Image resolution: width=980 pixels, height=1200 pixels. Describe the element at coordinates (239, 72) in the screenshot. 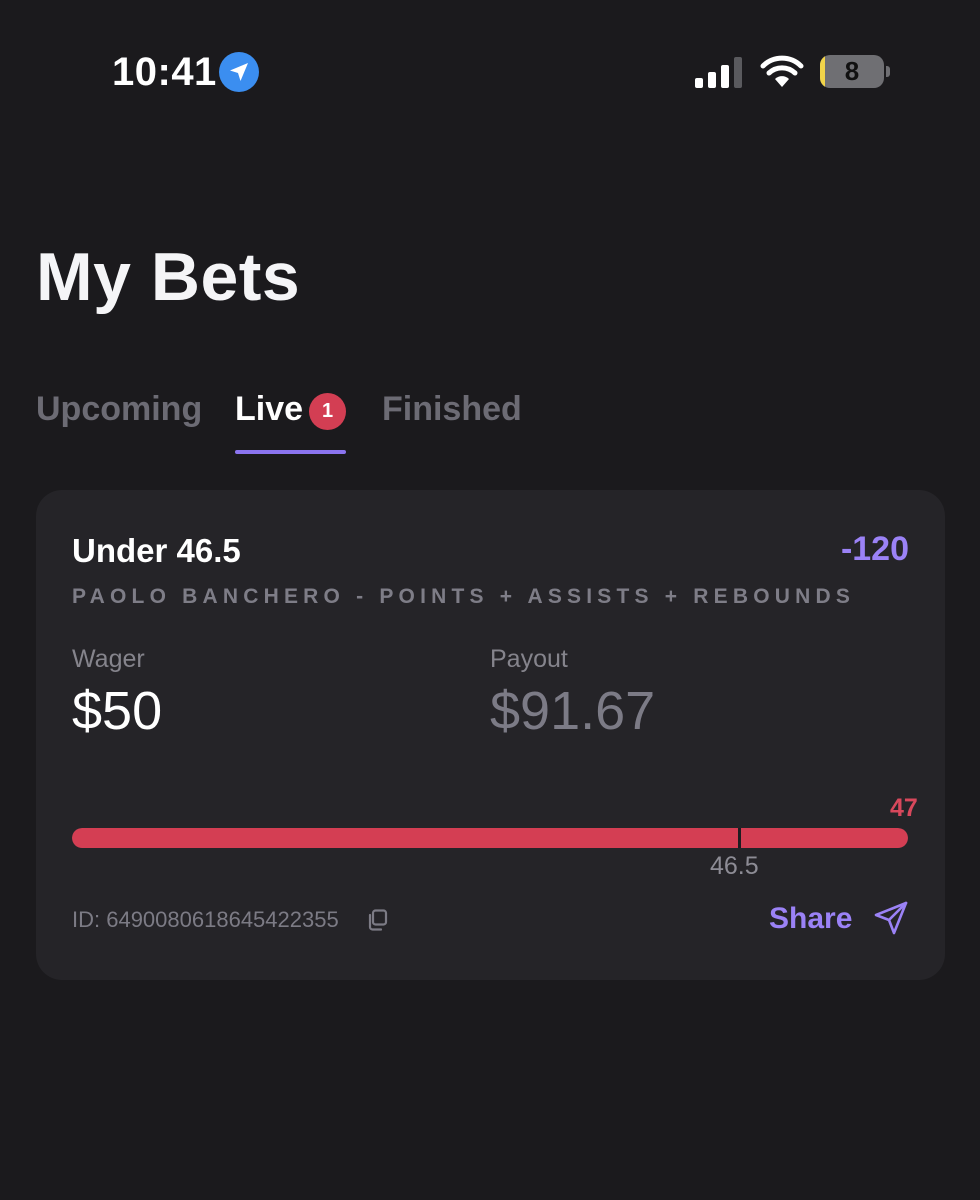

I see `location-arrow-icon` at that location.